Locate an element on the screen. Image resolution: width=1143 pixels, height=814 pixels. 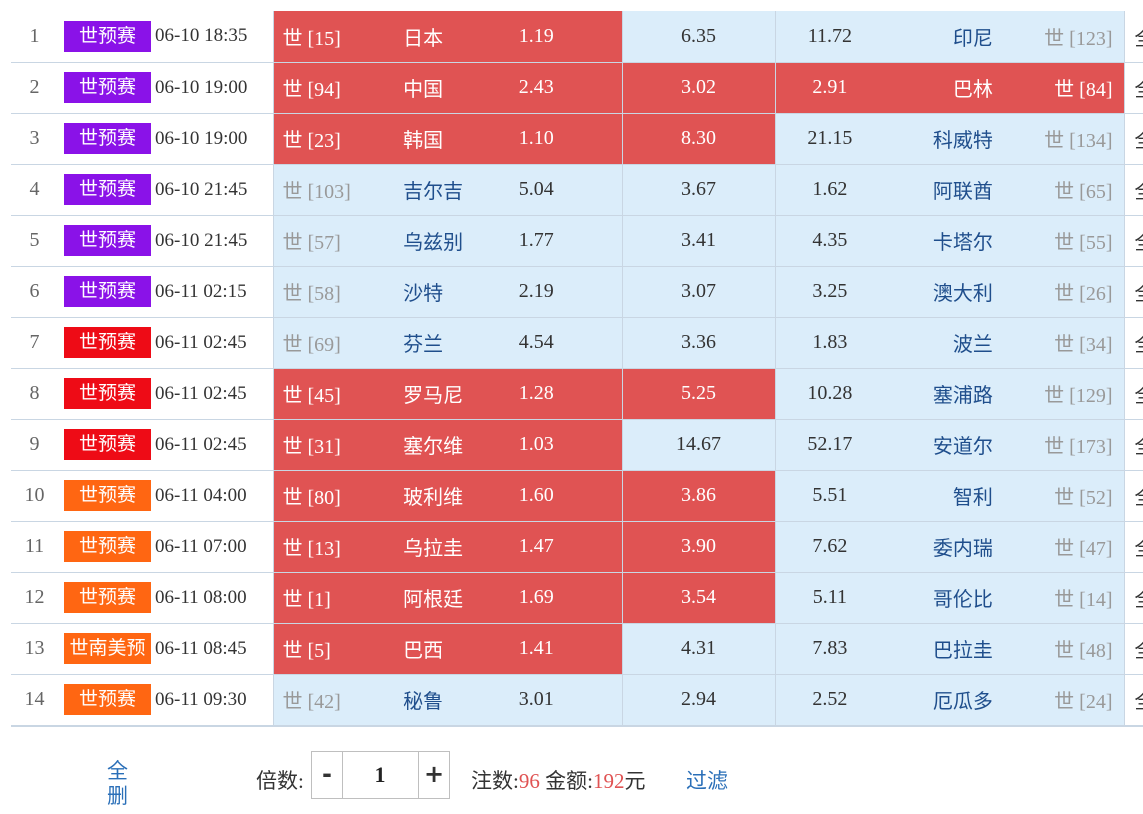
draw-option: 3.07 is located at coordinates (698, 292).